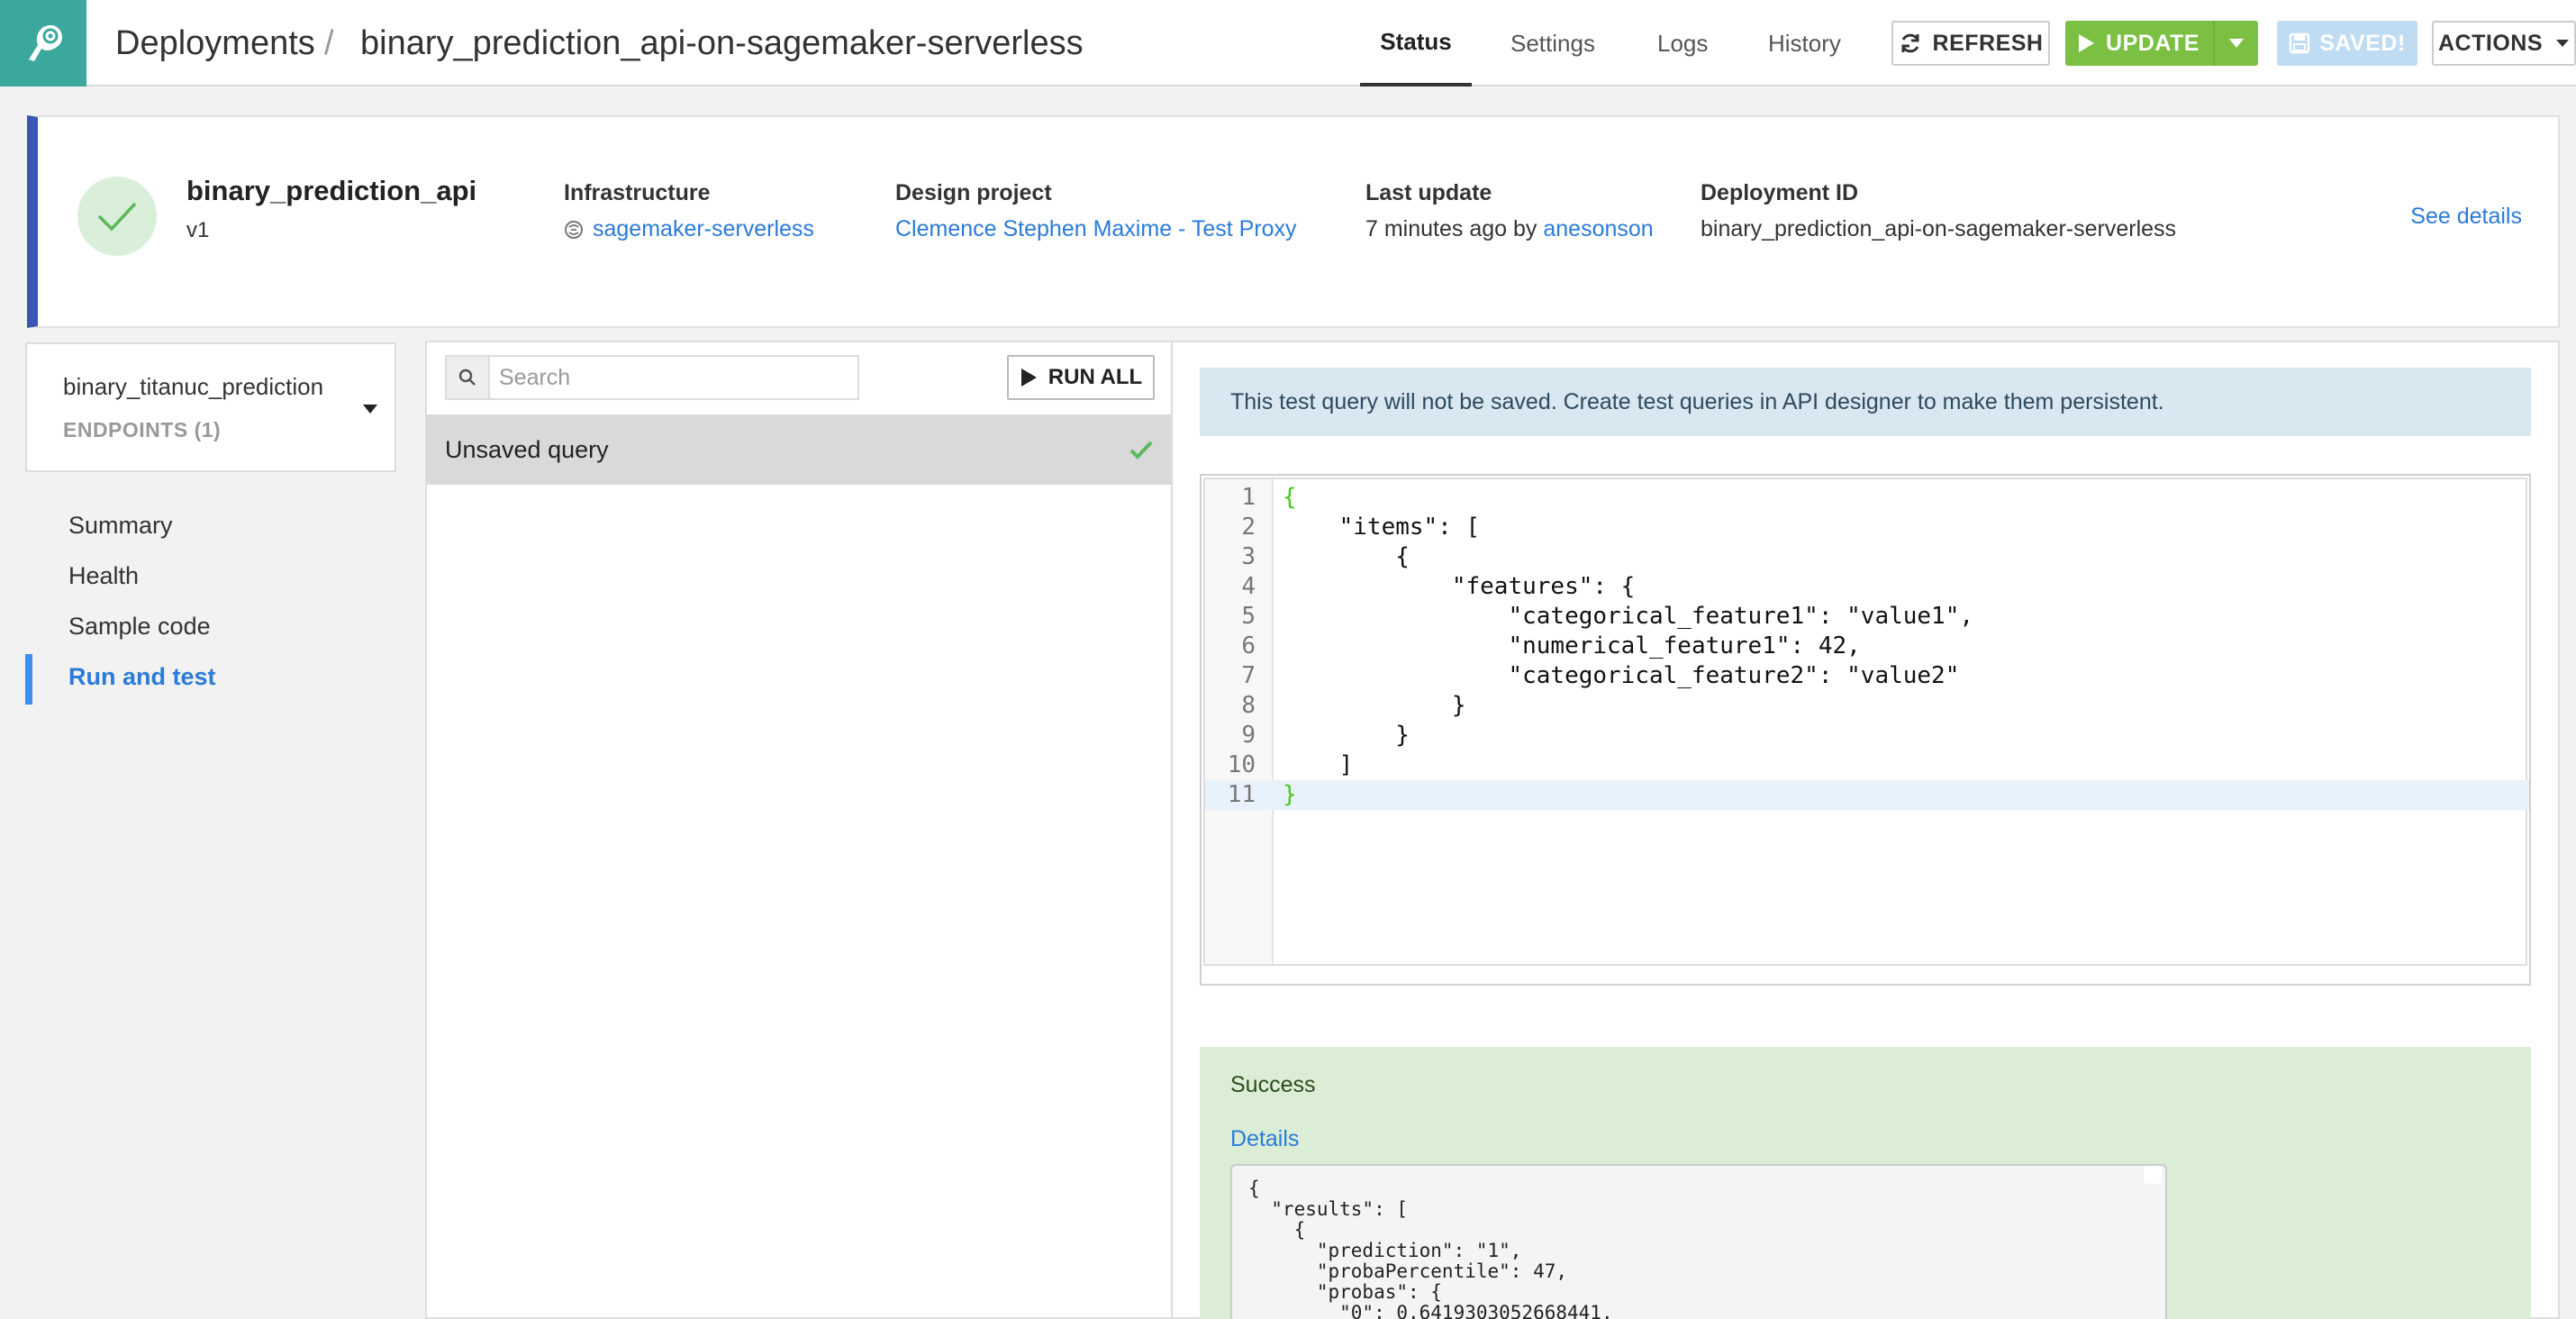 The width and height of the screenshot is (2576, 1319). Describe the element at coordinates (1241, 794) in the screenshot. I see `line-number: 11` at that location.